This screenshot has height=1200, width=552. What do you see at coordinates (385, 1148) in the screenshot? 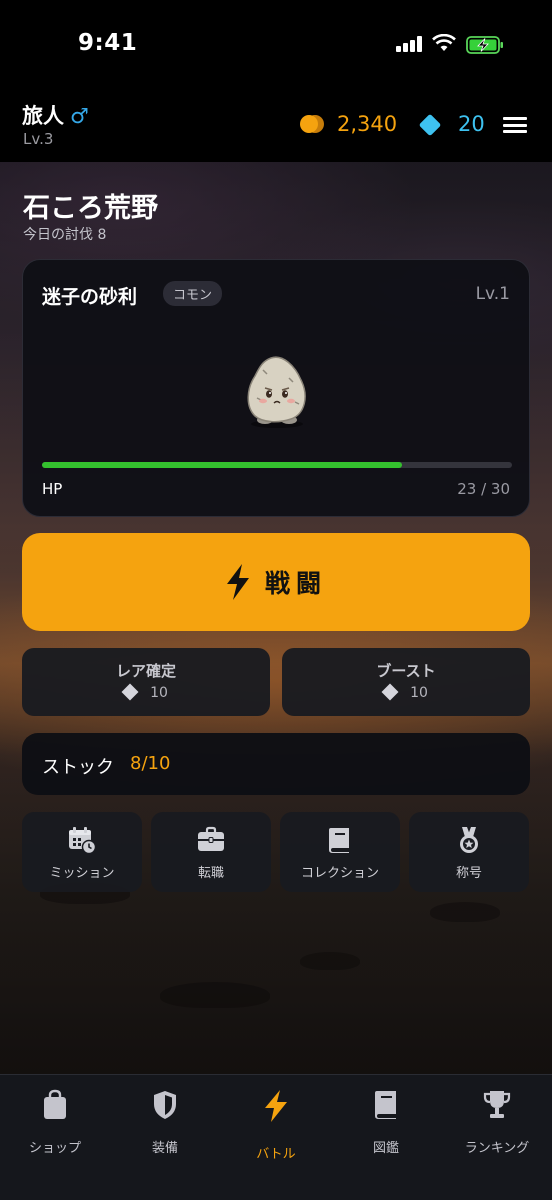
I see `tab-encyclopedia-label: 図鑑` at bounding box center [385, 1148].